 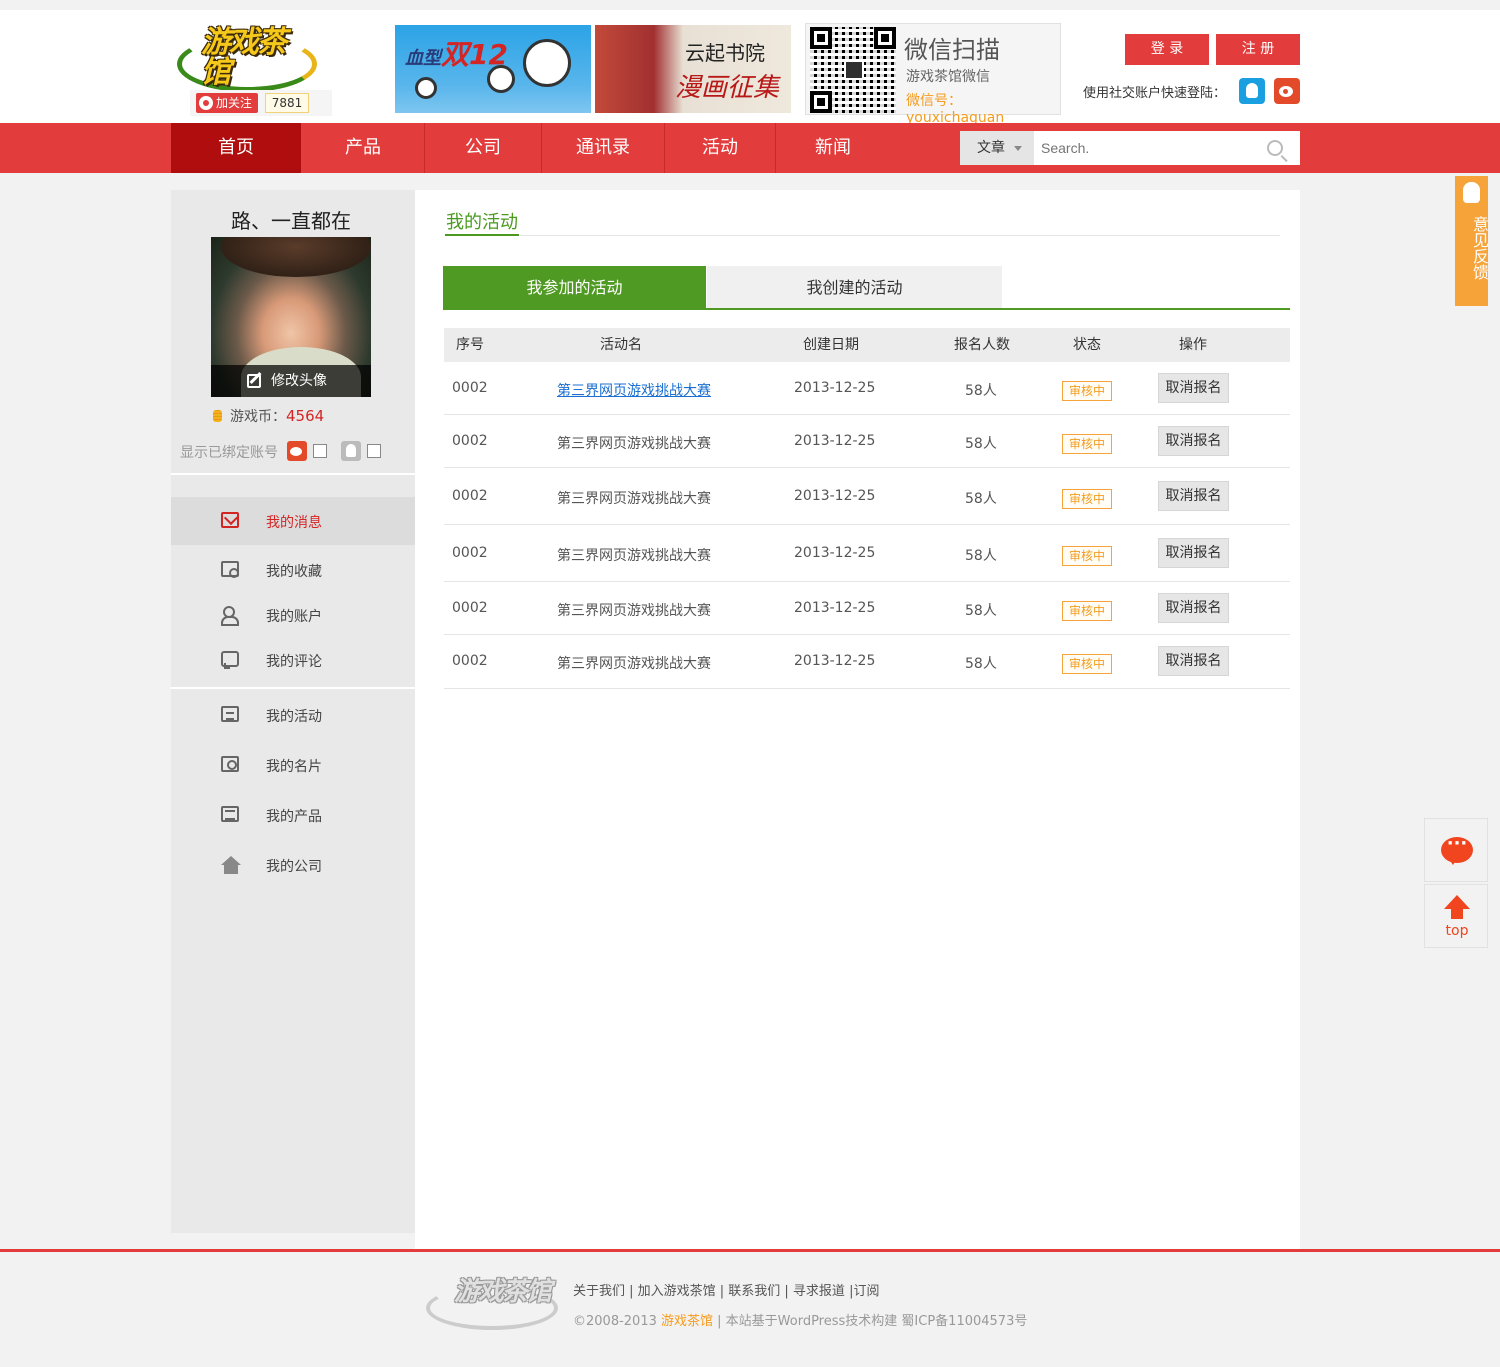 What do you see at coordinates (1457, 931) in the screenshot?
I see `top-label: top` at bounding box center [1457, 931].